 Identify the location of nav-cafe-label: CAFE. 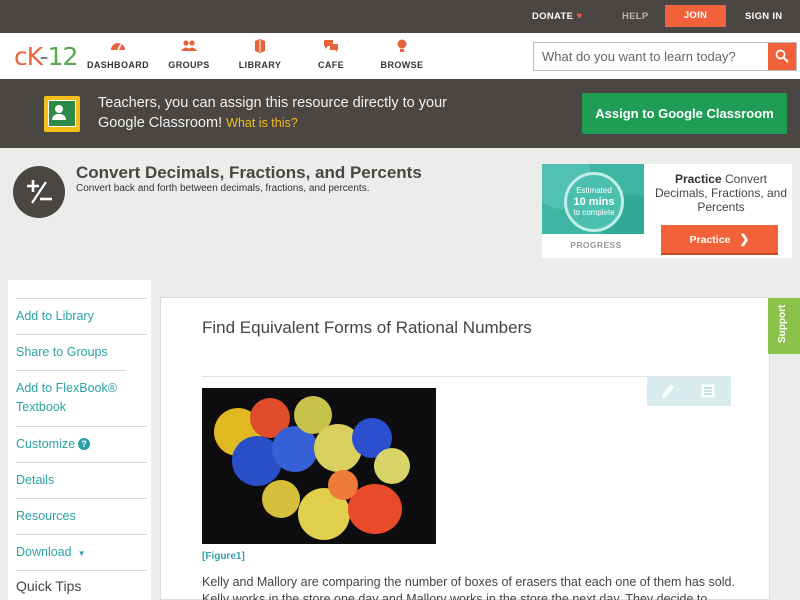
(331, 65).